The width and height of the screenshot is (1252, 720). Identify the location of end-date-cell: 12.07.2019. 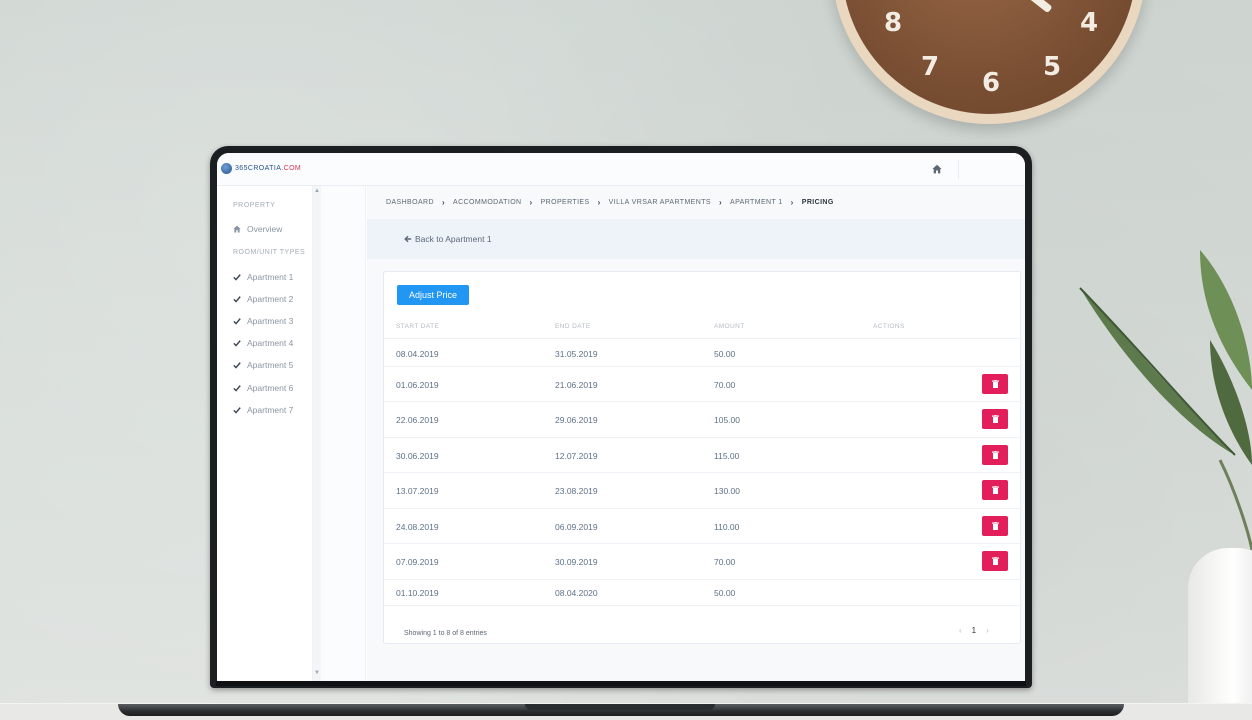
(576, 456).